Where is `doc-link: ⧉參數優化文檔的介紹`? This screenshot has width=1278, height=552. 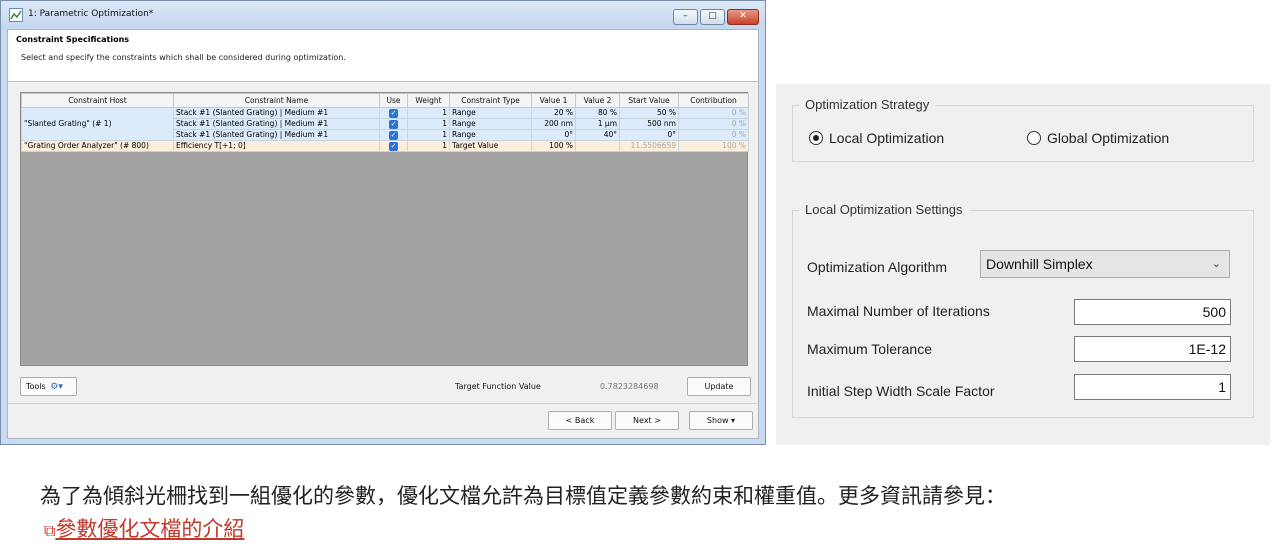
doc-link: ⧉參數優化文檔的介紹 is located at coordinates (144, 528).